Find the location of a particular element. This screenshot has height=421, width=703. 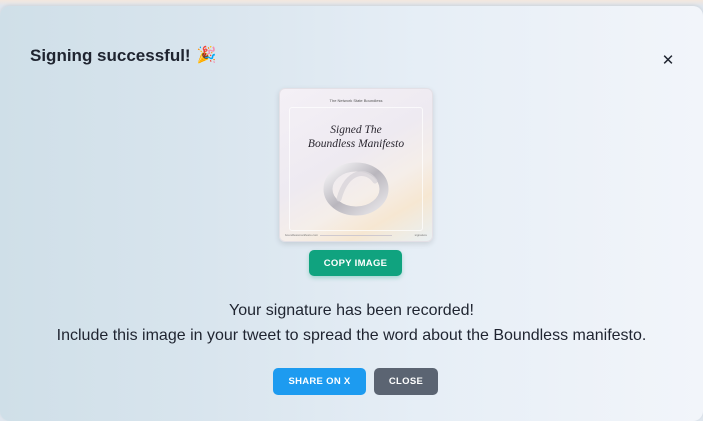

close-icon: ✕ is located at coordinates (668, 60).